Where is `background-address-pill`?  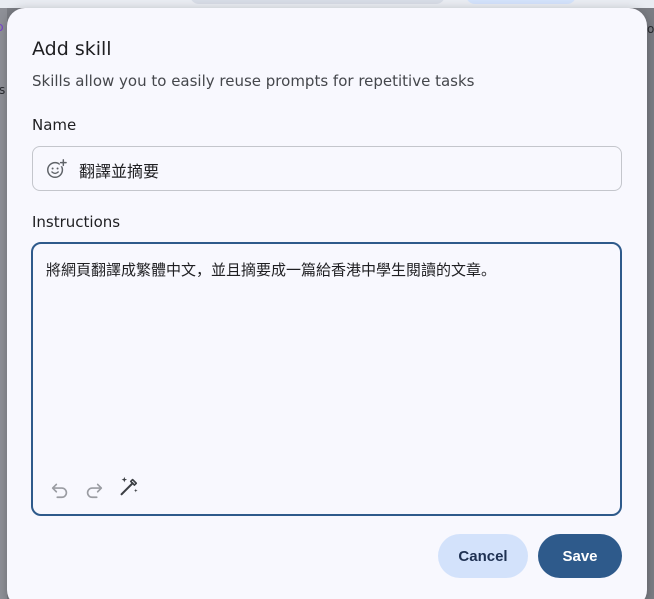 background-address-pill is located at coordinates (317, 2).